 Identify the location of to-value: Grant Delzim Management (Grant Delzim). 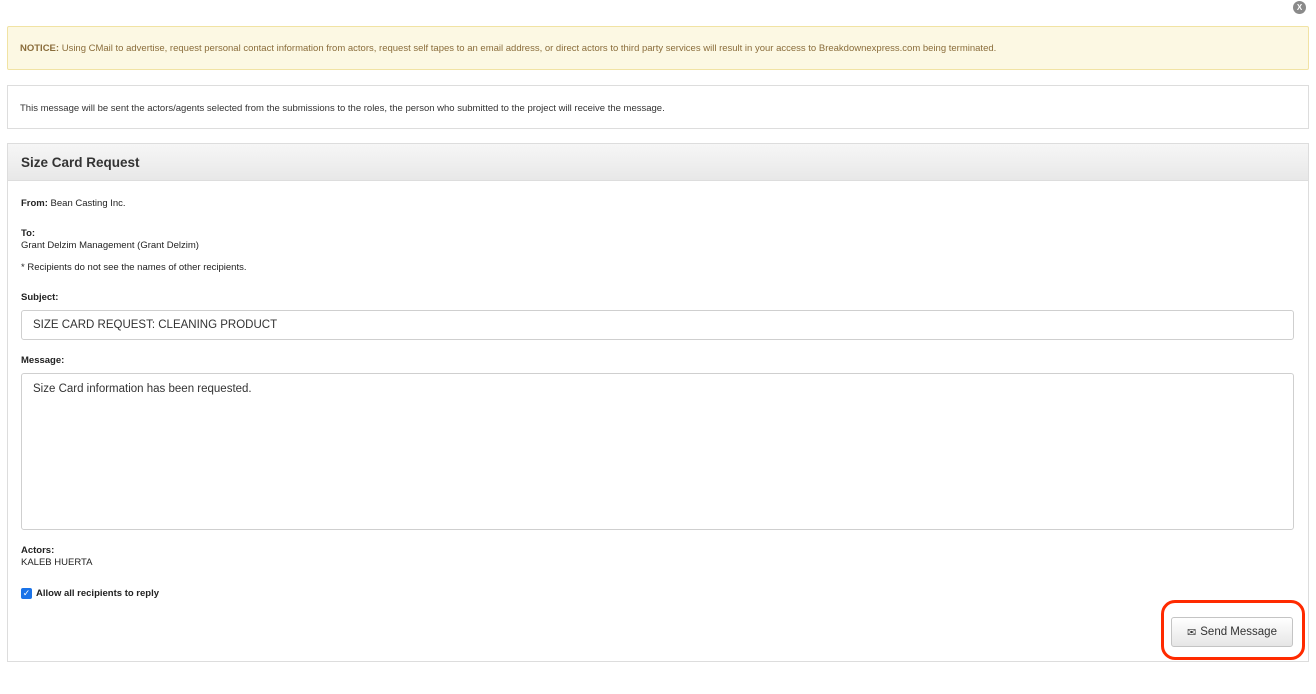
(110, 245).